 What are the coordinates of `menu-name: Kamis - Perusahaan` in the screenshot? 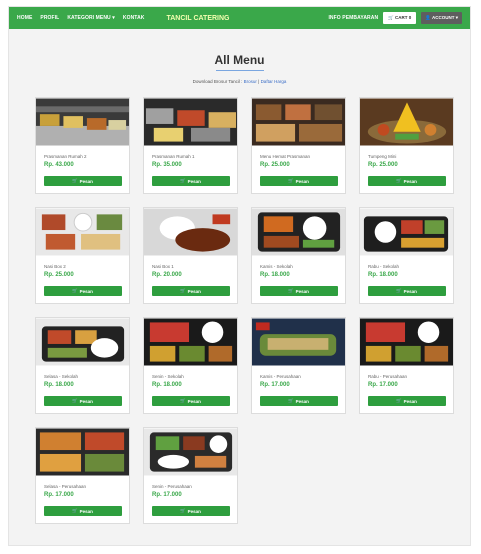 It's located at (280, 376).